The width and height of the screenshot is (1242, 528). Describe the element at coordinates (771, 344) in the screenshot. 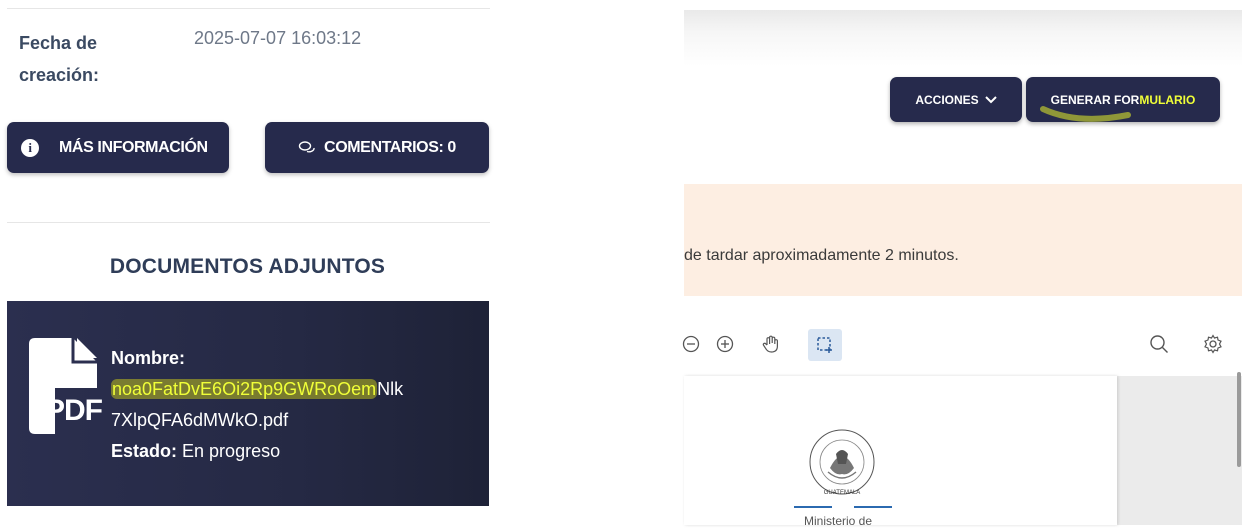

I see `pan-hand-icon` at that location.